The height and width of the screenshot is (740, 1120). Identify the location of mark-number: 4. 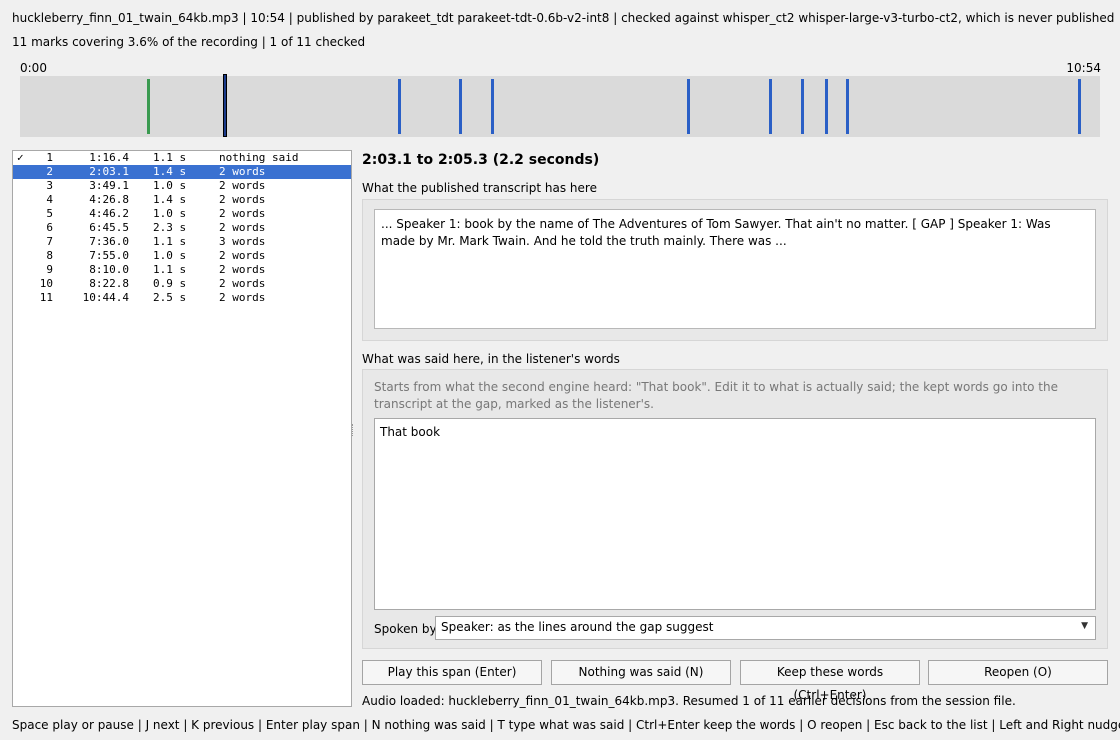
(49, 199).